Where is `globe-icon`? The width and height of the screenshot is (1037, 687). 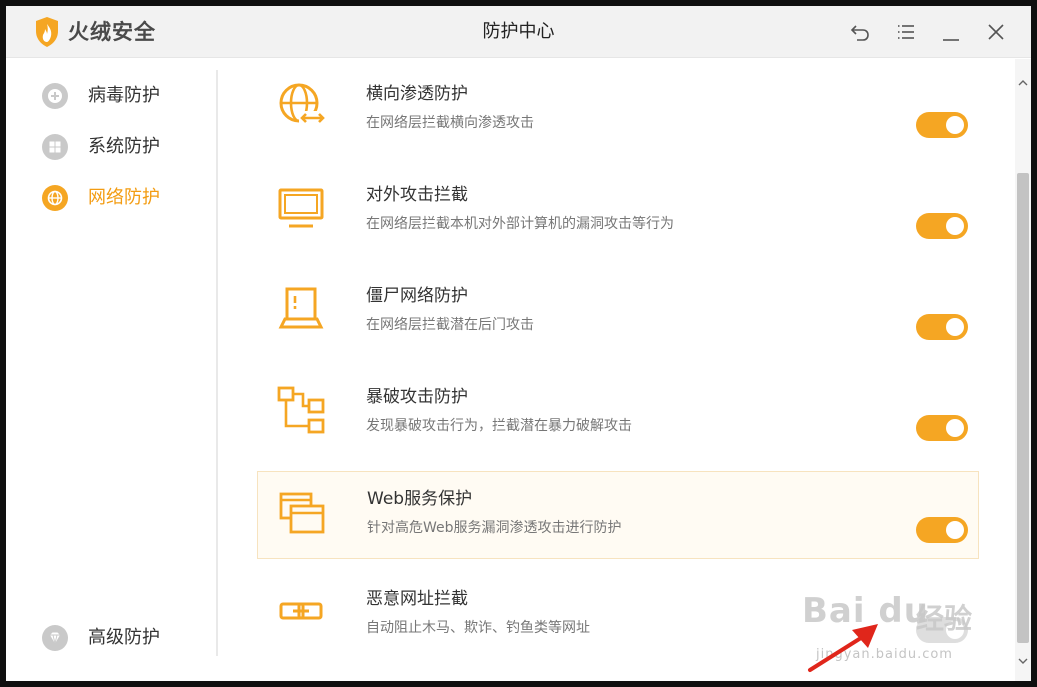 globe-icon is located at coordinates (55, 198).